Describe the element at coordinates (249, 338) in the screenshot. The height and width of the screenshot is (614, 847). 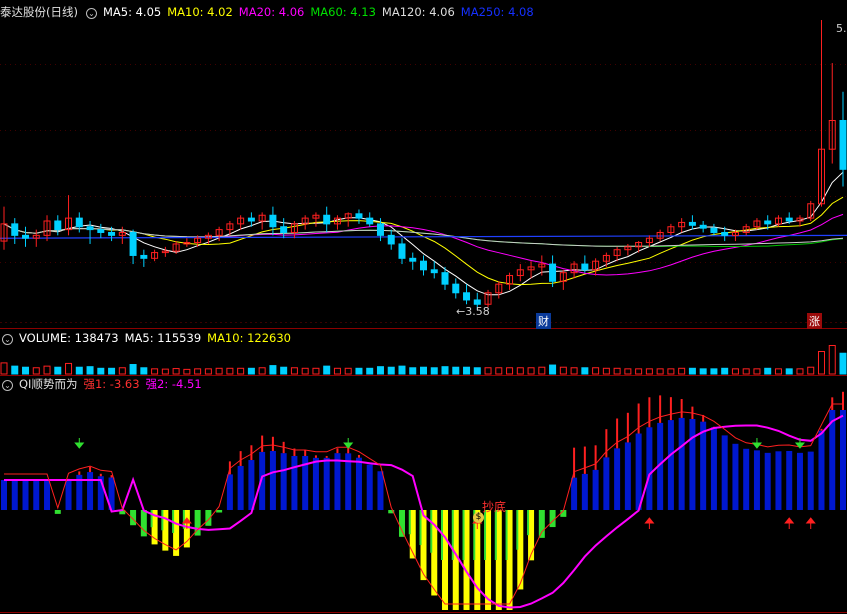
I see `volume-header-value-2: MA10: 122630` at that location.